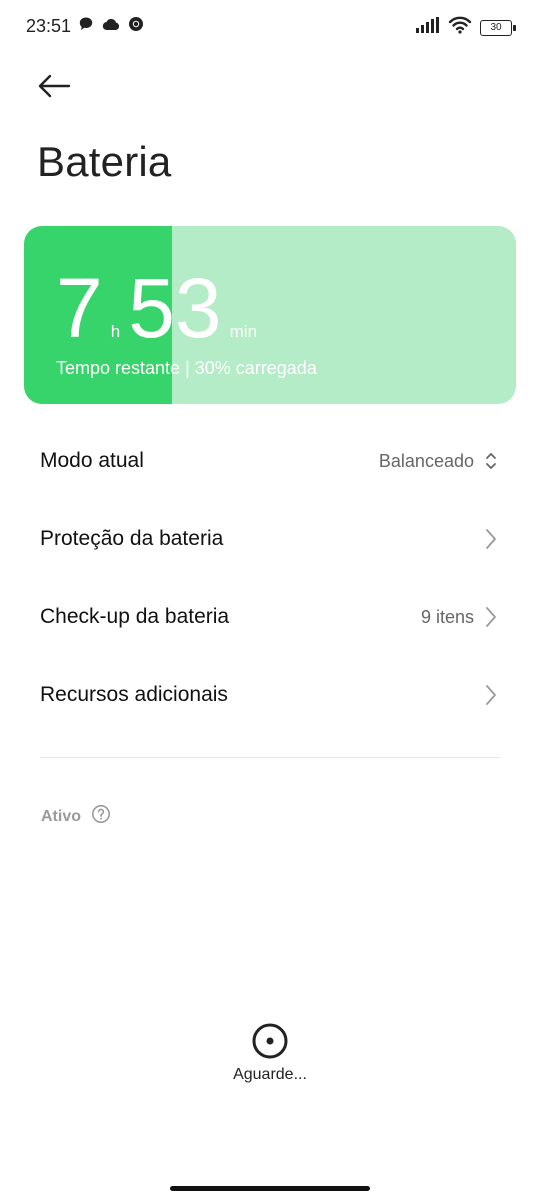 The image size is (540, 1200). I want to click on list-item-label: Modo atual, so click(92, 460).